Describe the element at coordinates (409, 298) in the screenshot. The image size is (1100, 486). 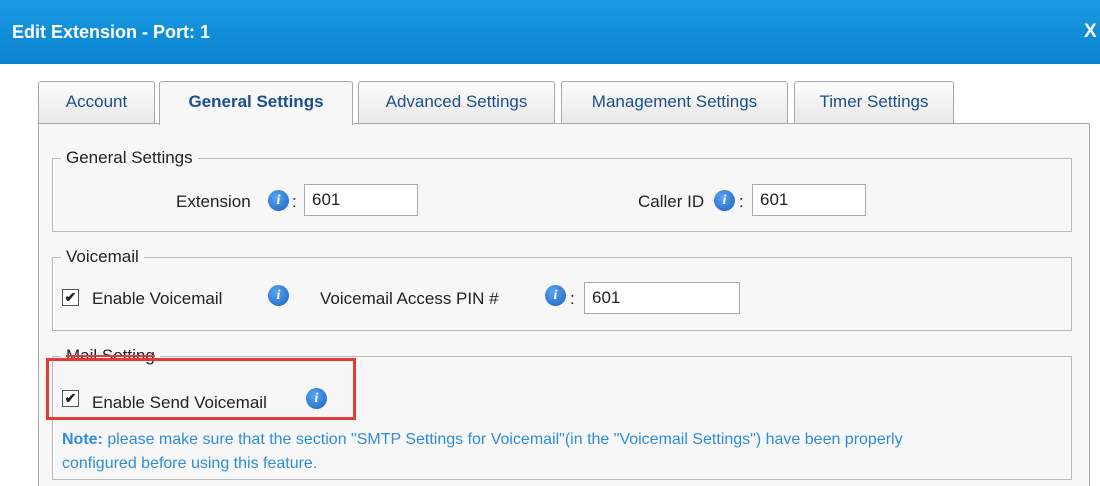
I see `voicemail-pin-label: Voicemail Access PIN #` at that location.